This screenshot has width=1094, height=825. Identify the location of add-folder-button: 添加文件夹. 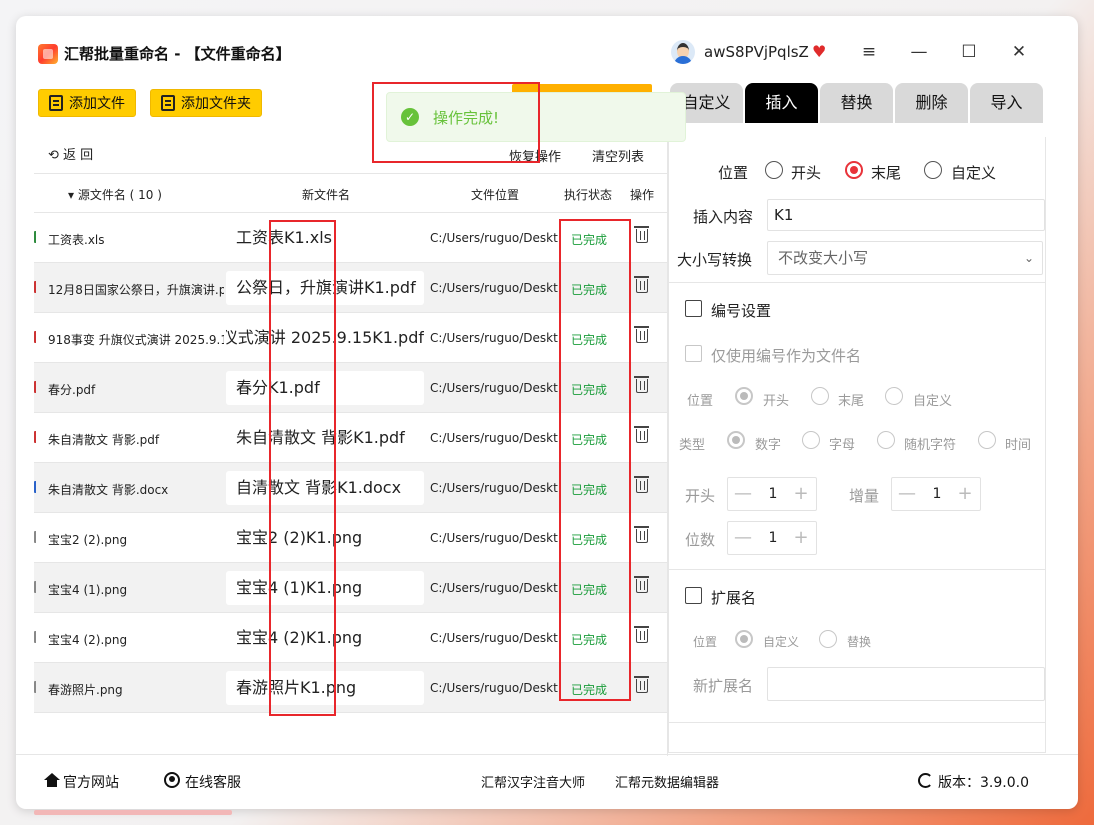
(206, 103).